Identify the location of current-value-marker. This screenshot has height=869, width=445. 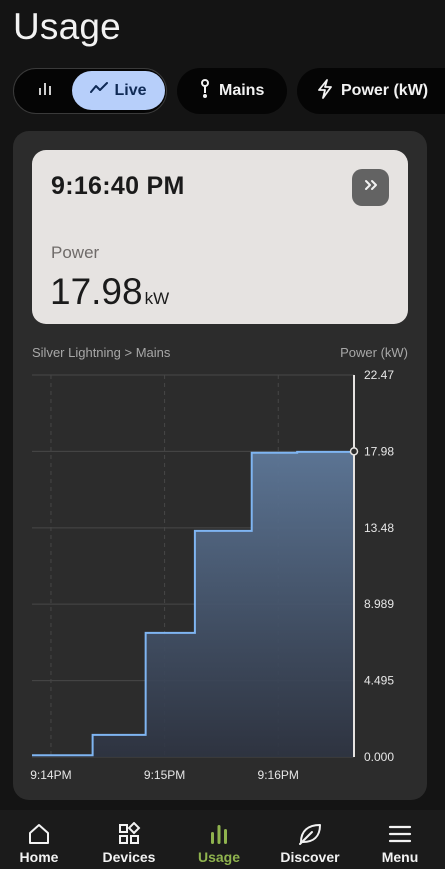
(354, 451).